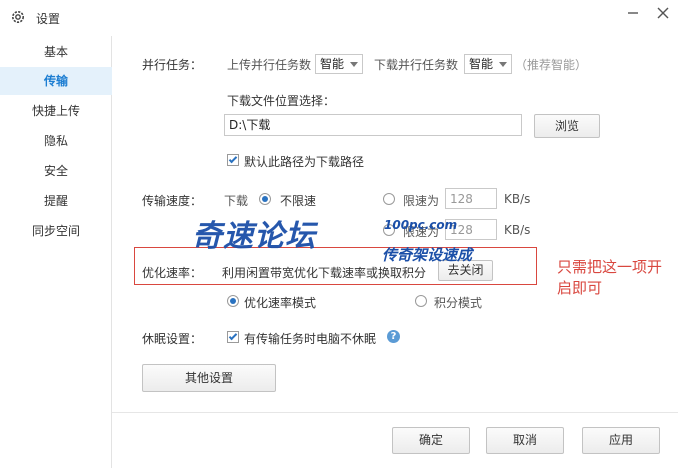 This screenshot has width=678, height=468. I want to click on close-icon, so click(663, 13).